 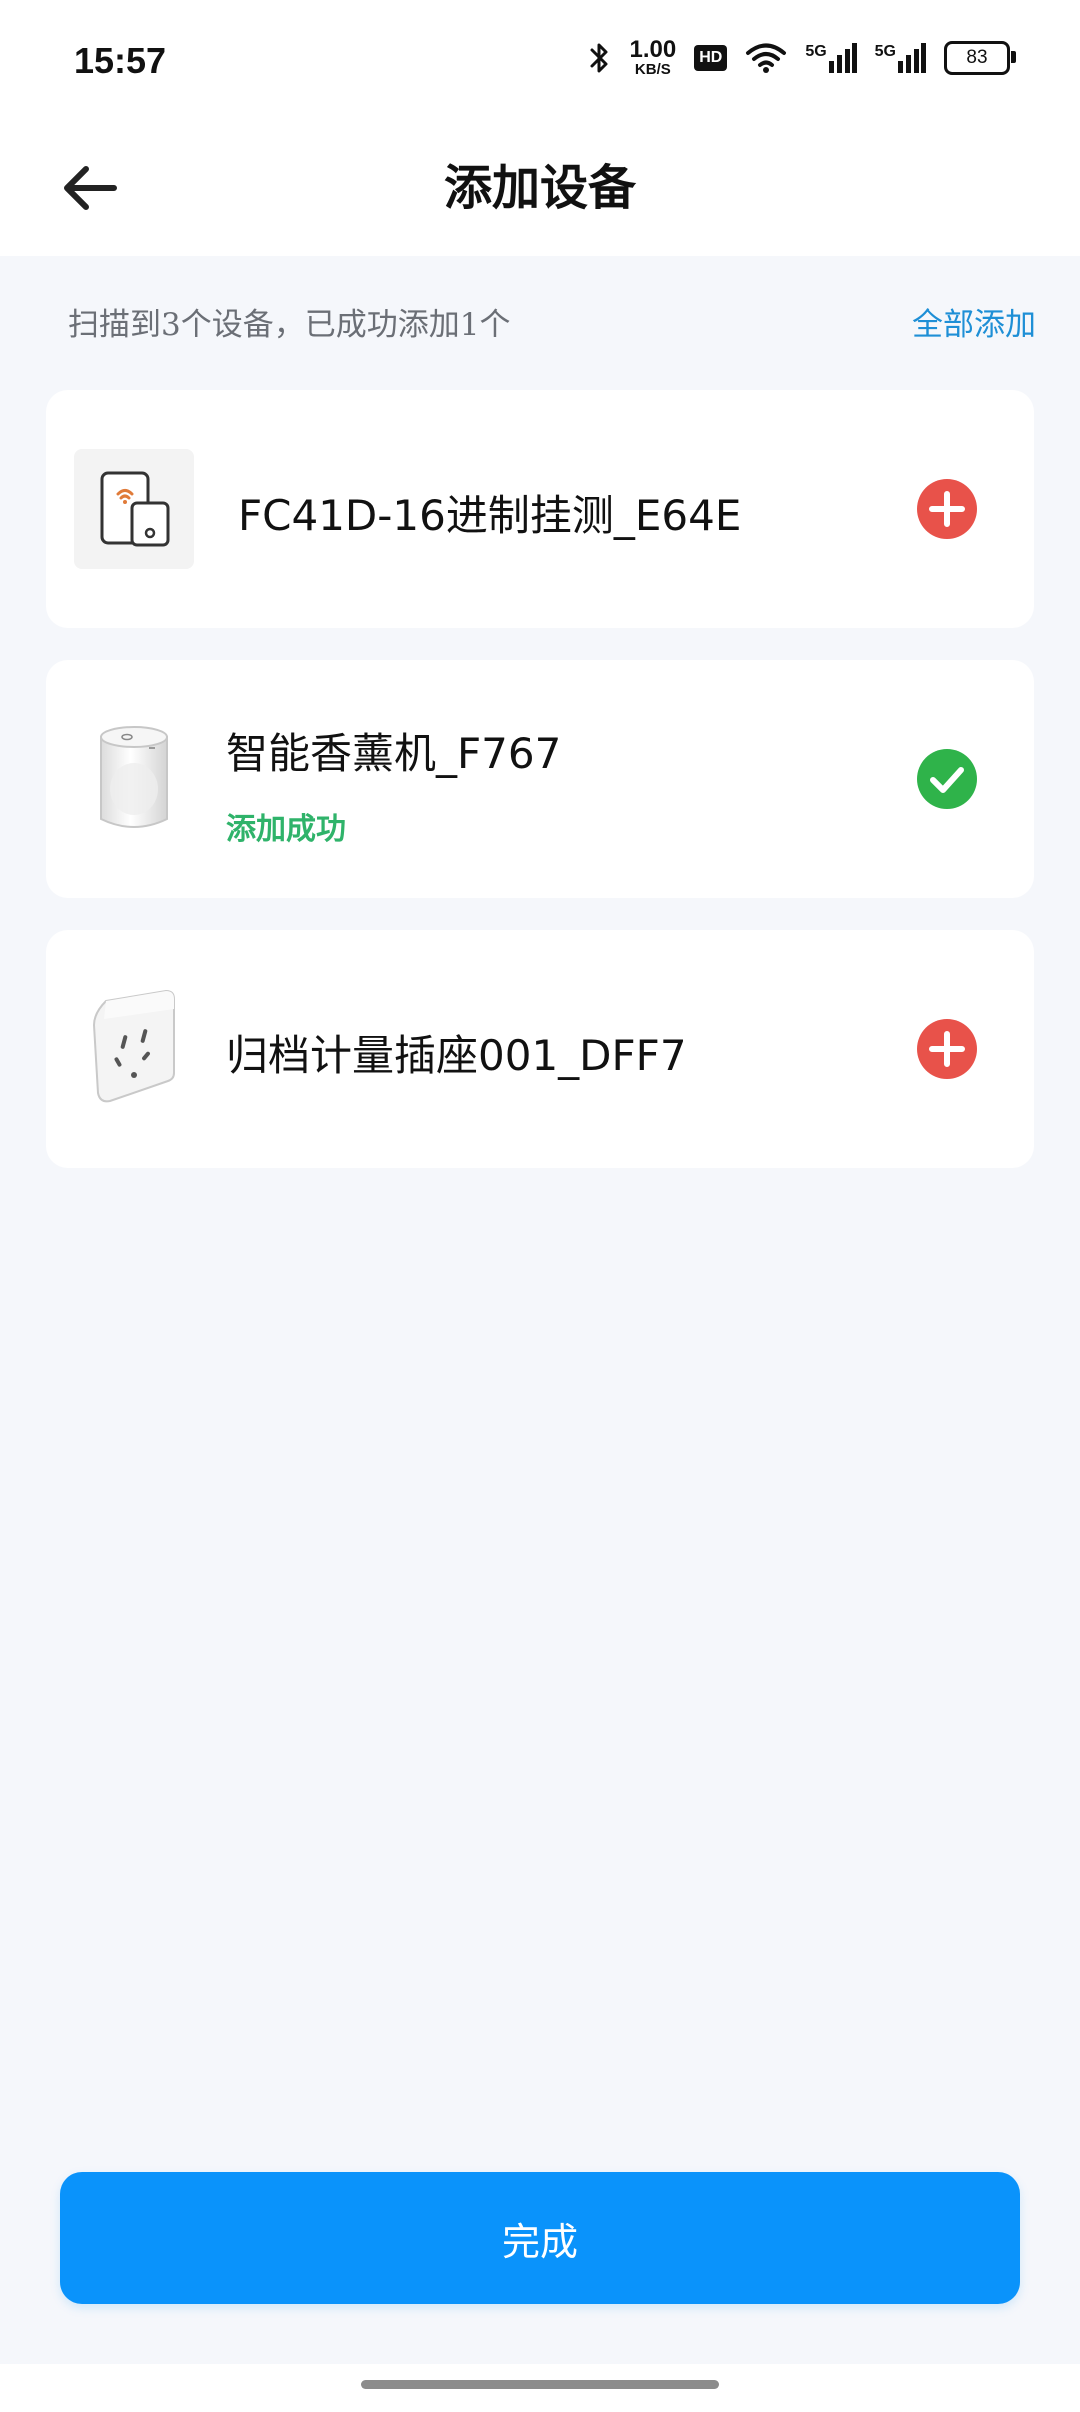 I want to click on net-speed-unit: KB/S, so click(x=652, y=69).